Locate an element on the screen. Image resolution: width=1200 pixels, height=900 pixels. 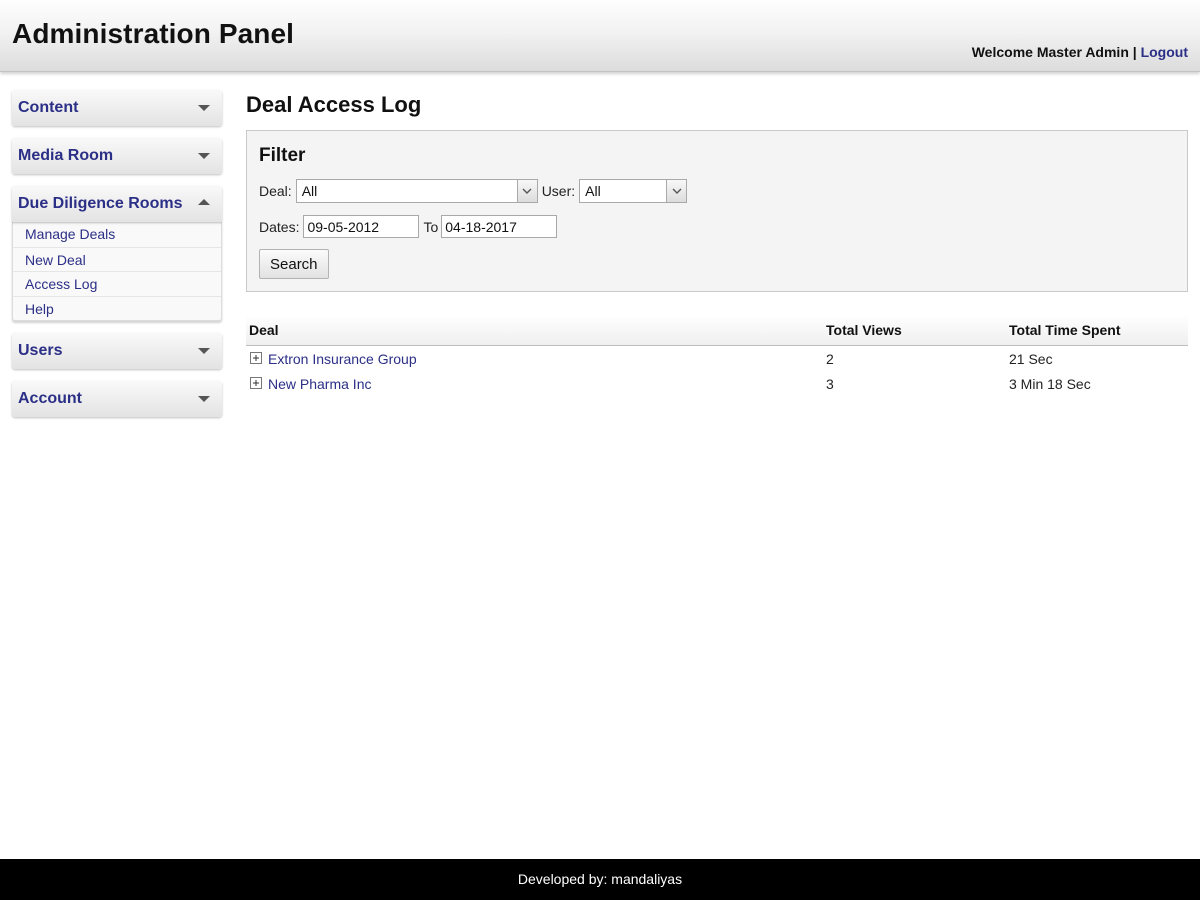
footer-credit: Developed by: mandaliyas is located at coordinates (600, 879).